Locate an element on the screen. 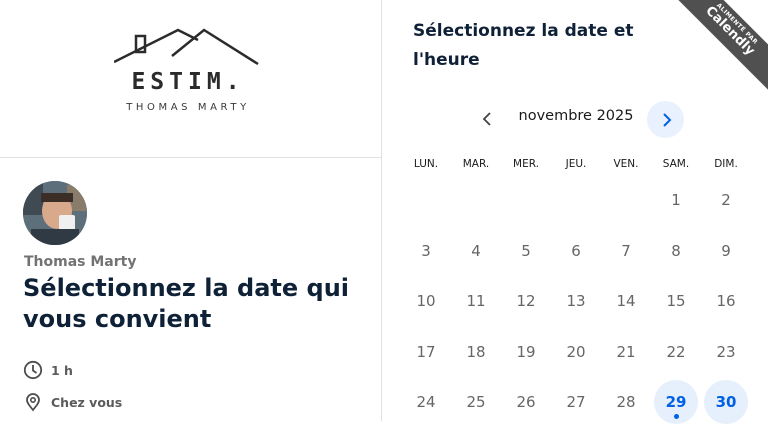  calendar-day: 28 is located at coordinates (626, 402).